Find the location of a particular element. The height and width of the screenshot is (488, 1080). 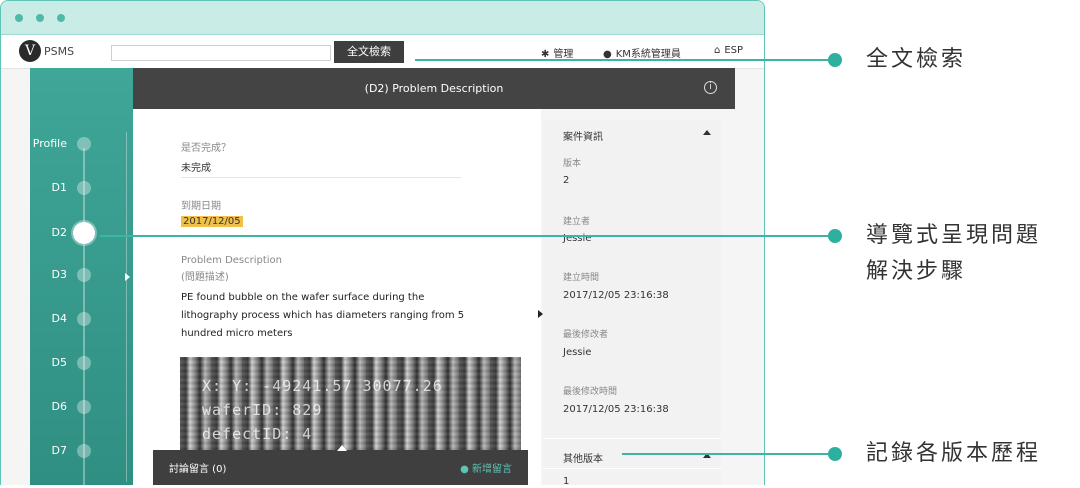

window-titlebar is located at coordinates (382, 18).